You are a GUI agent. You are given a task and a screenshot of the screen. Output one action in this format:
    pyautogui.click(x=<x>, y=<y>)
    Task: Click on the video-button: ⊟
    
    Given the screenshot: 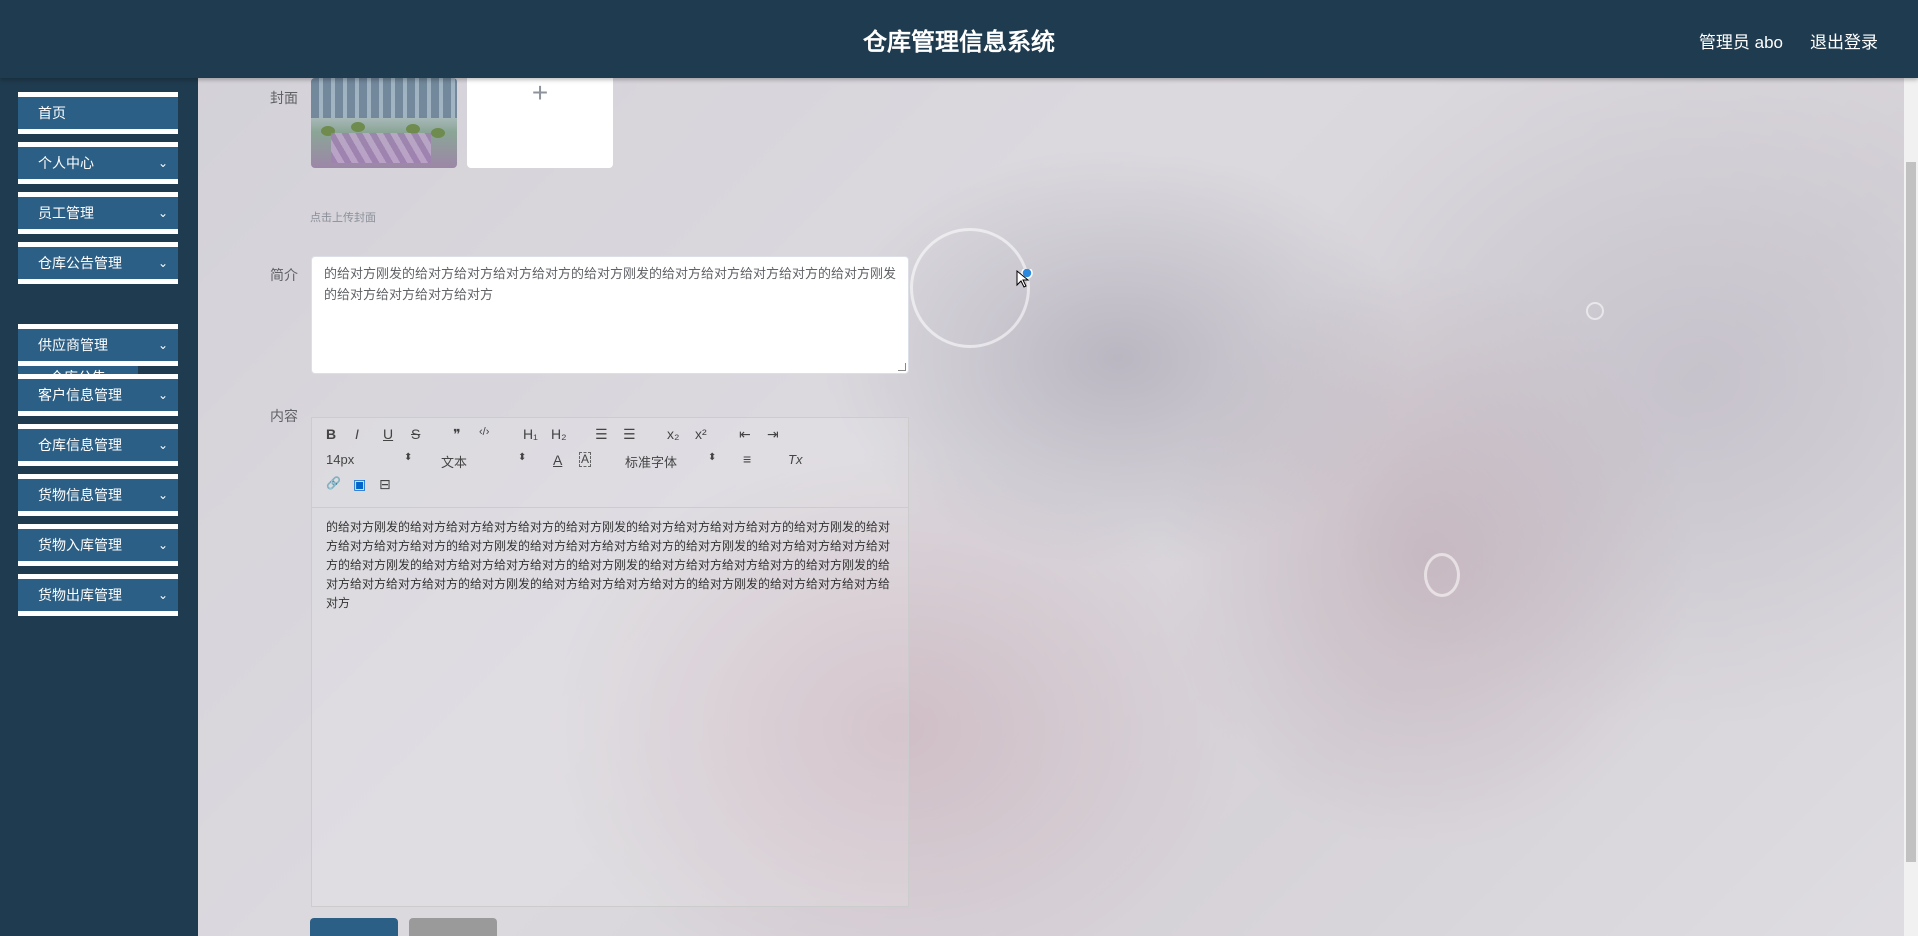 What is the action you would take?
    pyautogui.click(x=385, y=484)
    